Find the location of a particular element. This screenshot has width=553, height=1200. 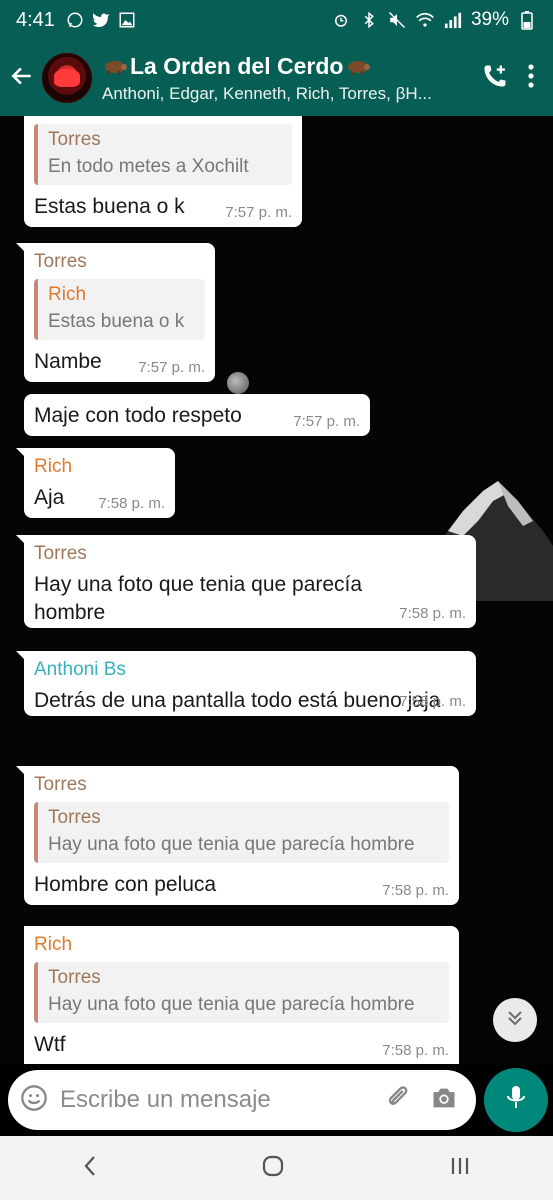

emoji-icon is located at coordinates (34, 1100).